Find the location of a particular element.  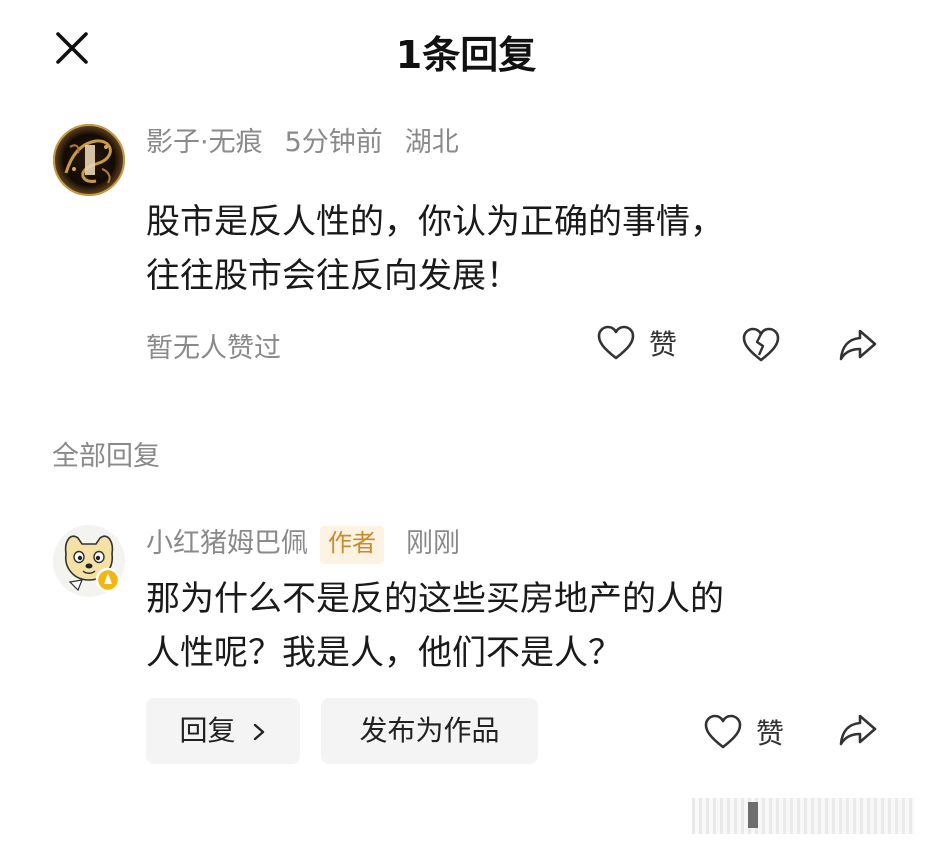

author-badge: 作者 is located at coordinates (352, 544).